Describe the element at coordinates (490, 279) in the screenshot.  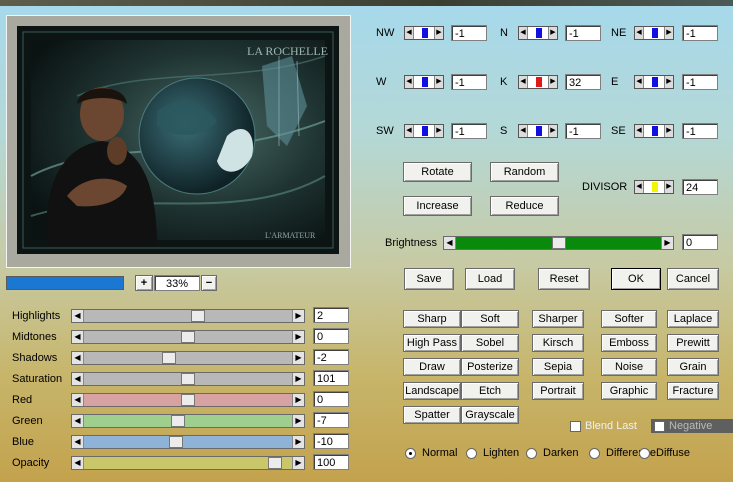
I see `load-button: Load` at that location.